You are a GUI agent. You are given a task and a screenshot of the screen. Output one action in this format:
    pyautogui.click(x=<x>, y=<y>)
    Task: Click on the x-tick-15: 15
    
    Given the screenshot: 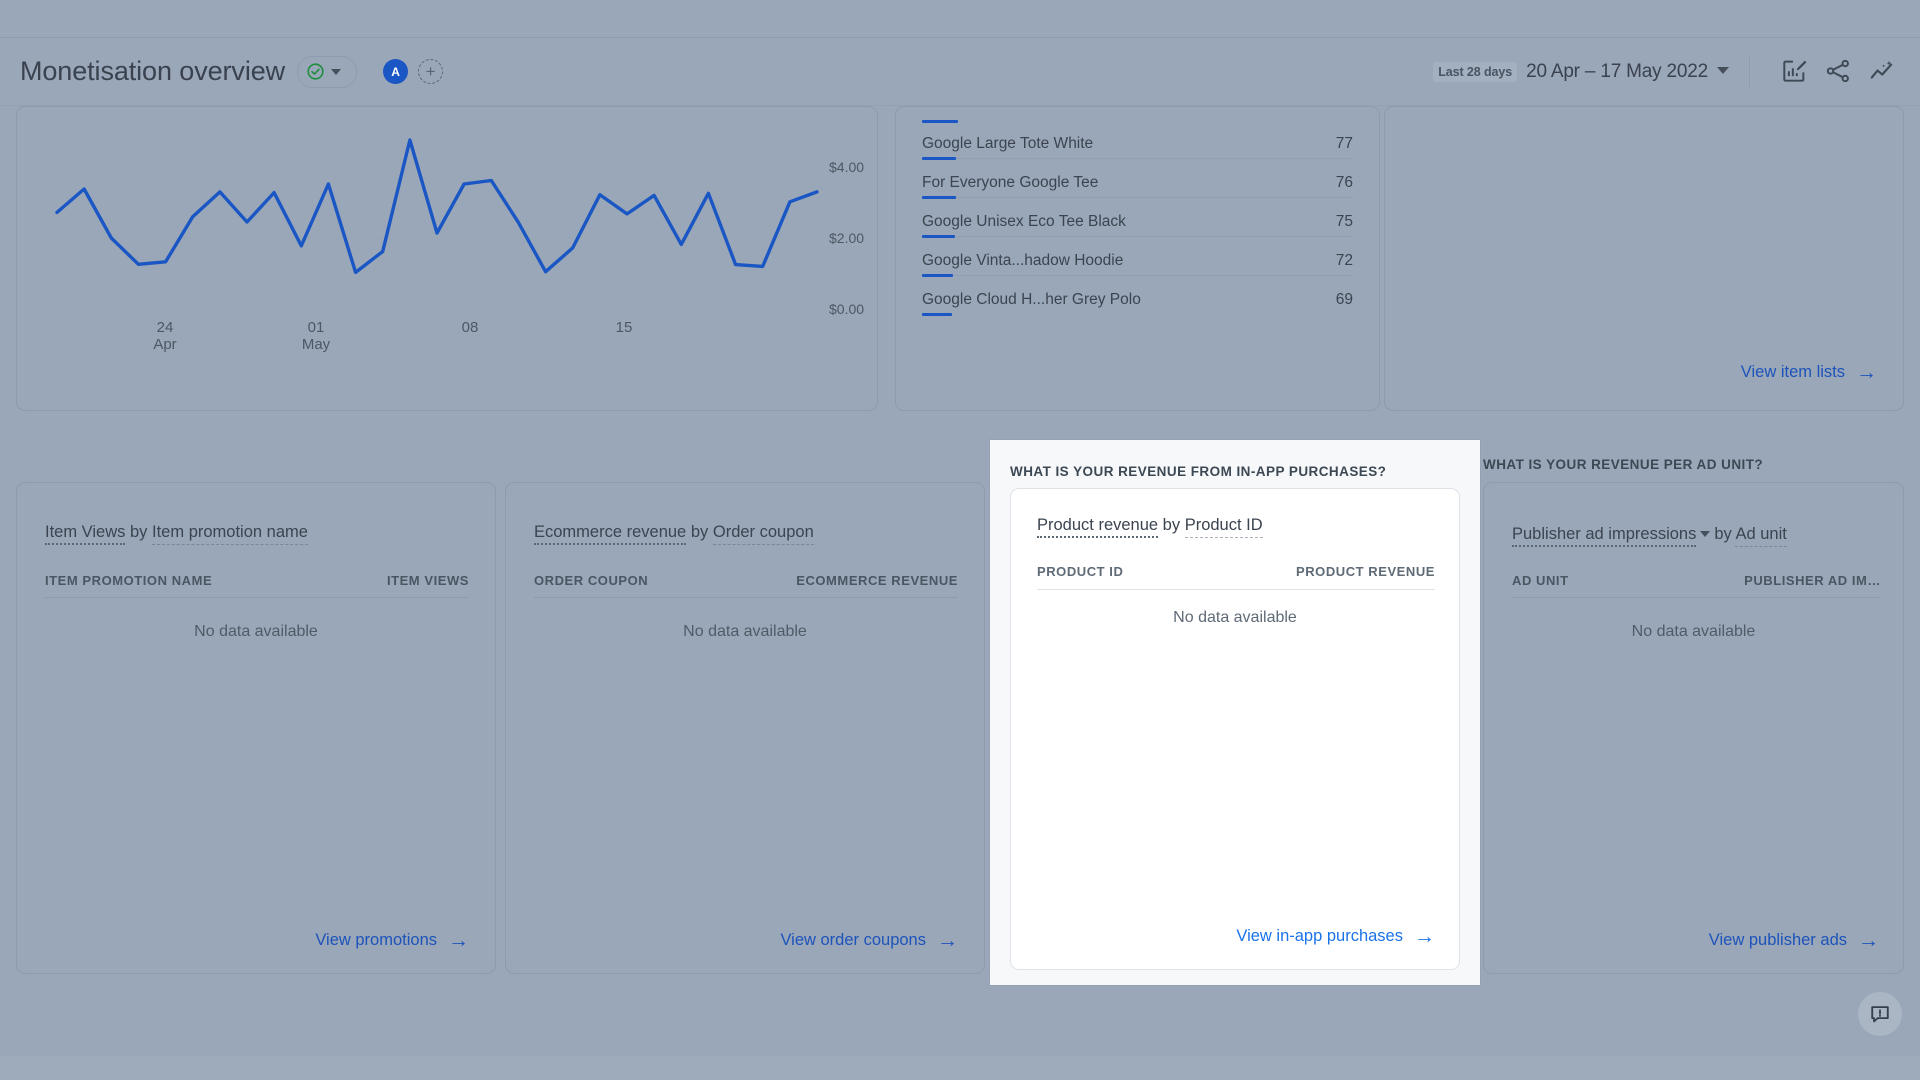 What is the action you would take?
    pyautogui.click(x=624, y=327)
    